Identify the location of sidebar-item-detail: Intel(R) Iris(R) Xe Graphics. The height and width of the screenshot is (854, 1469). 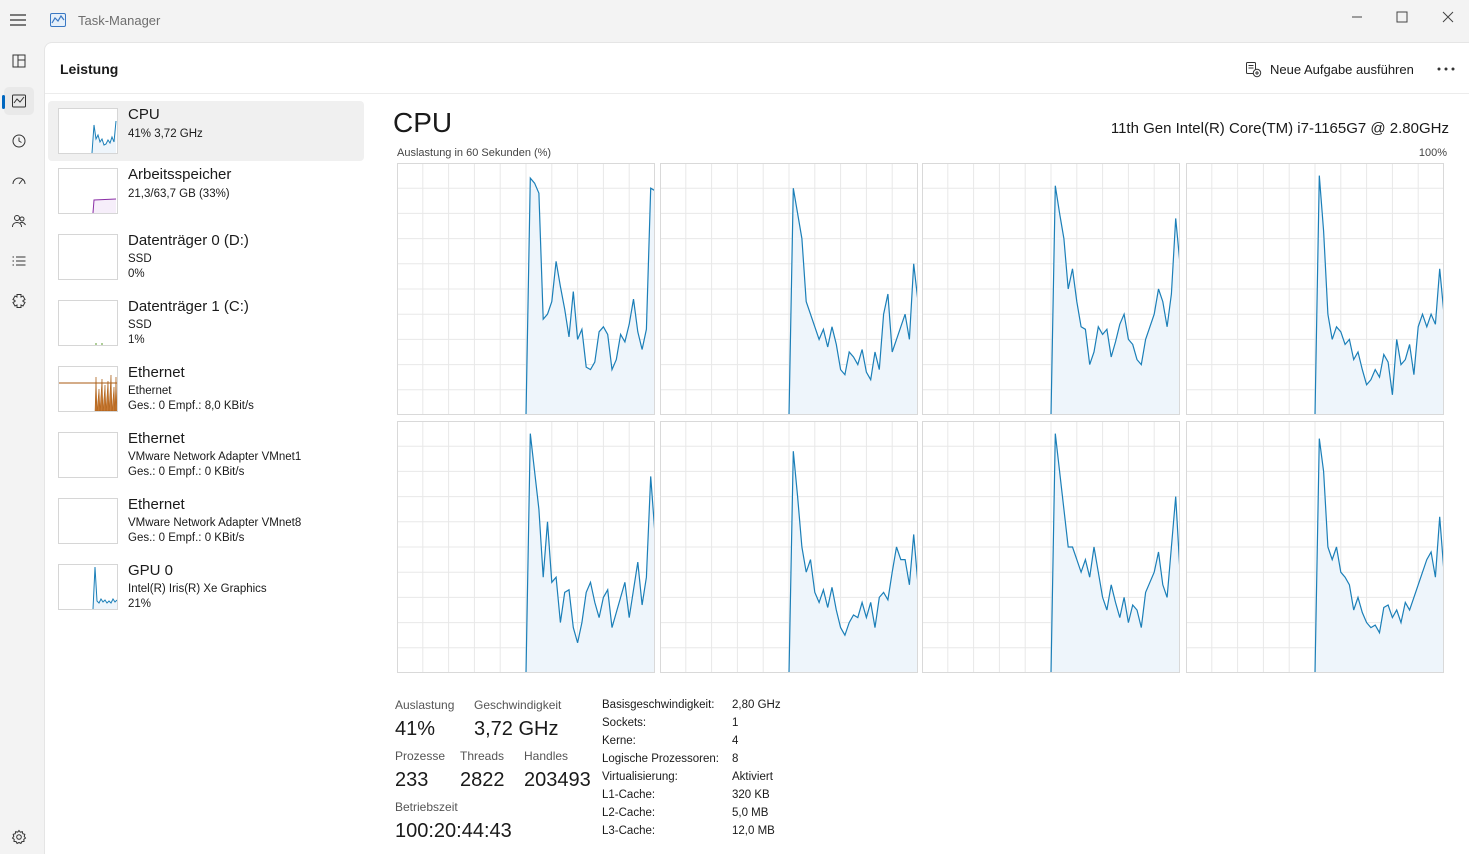
(197, 589).